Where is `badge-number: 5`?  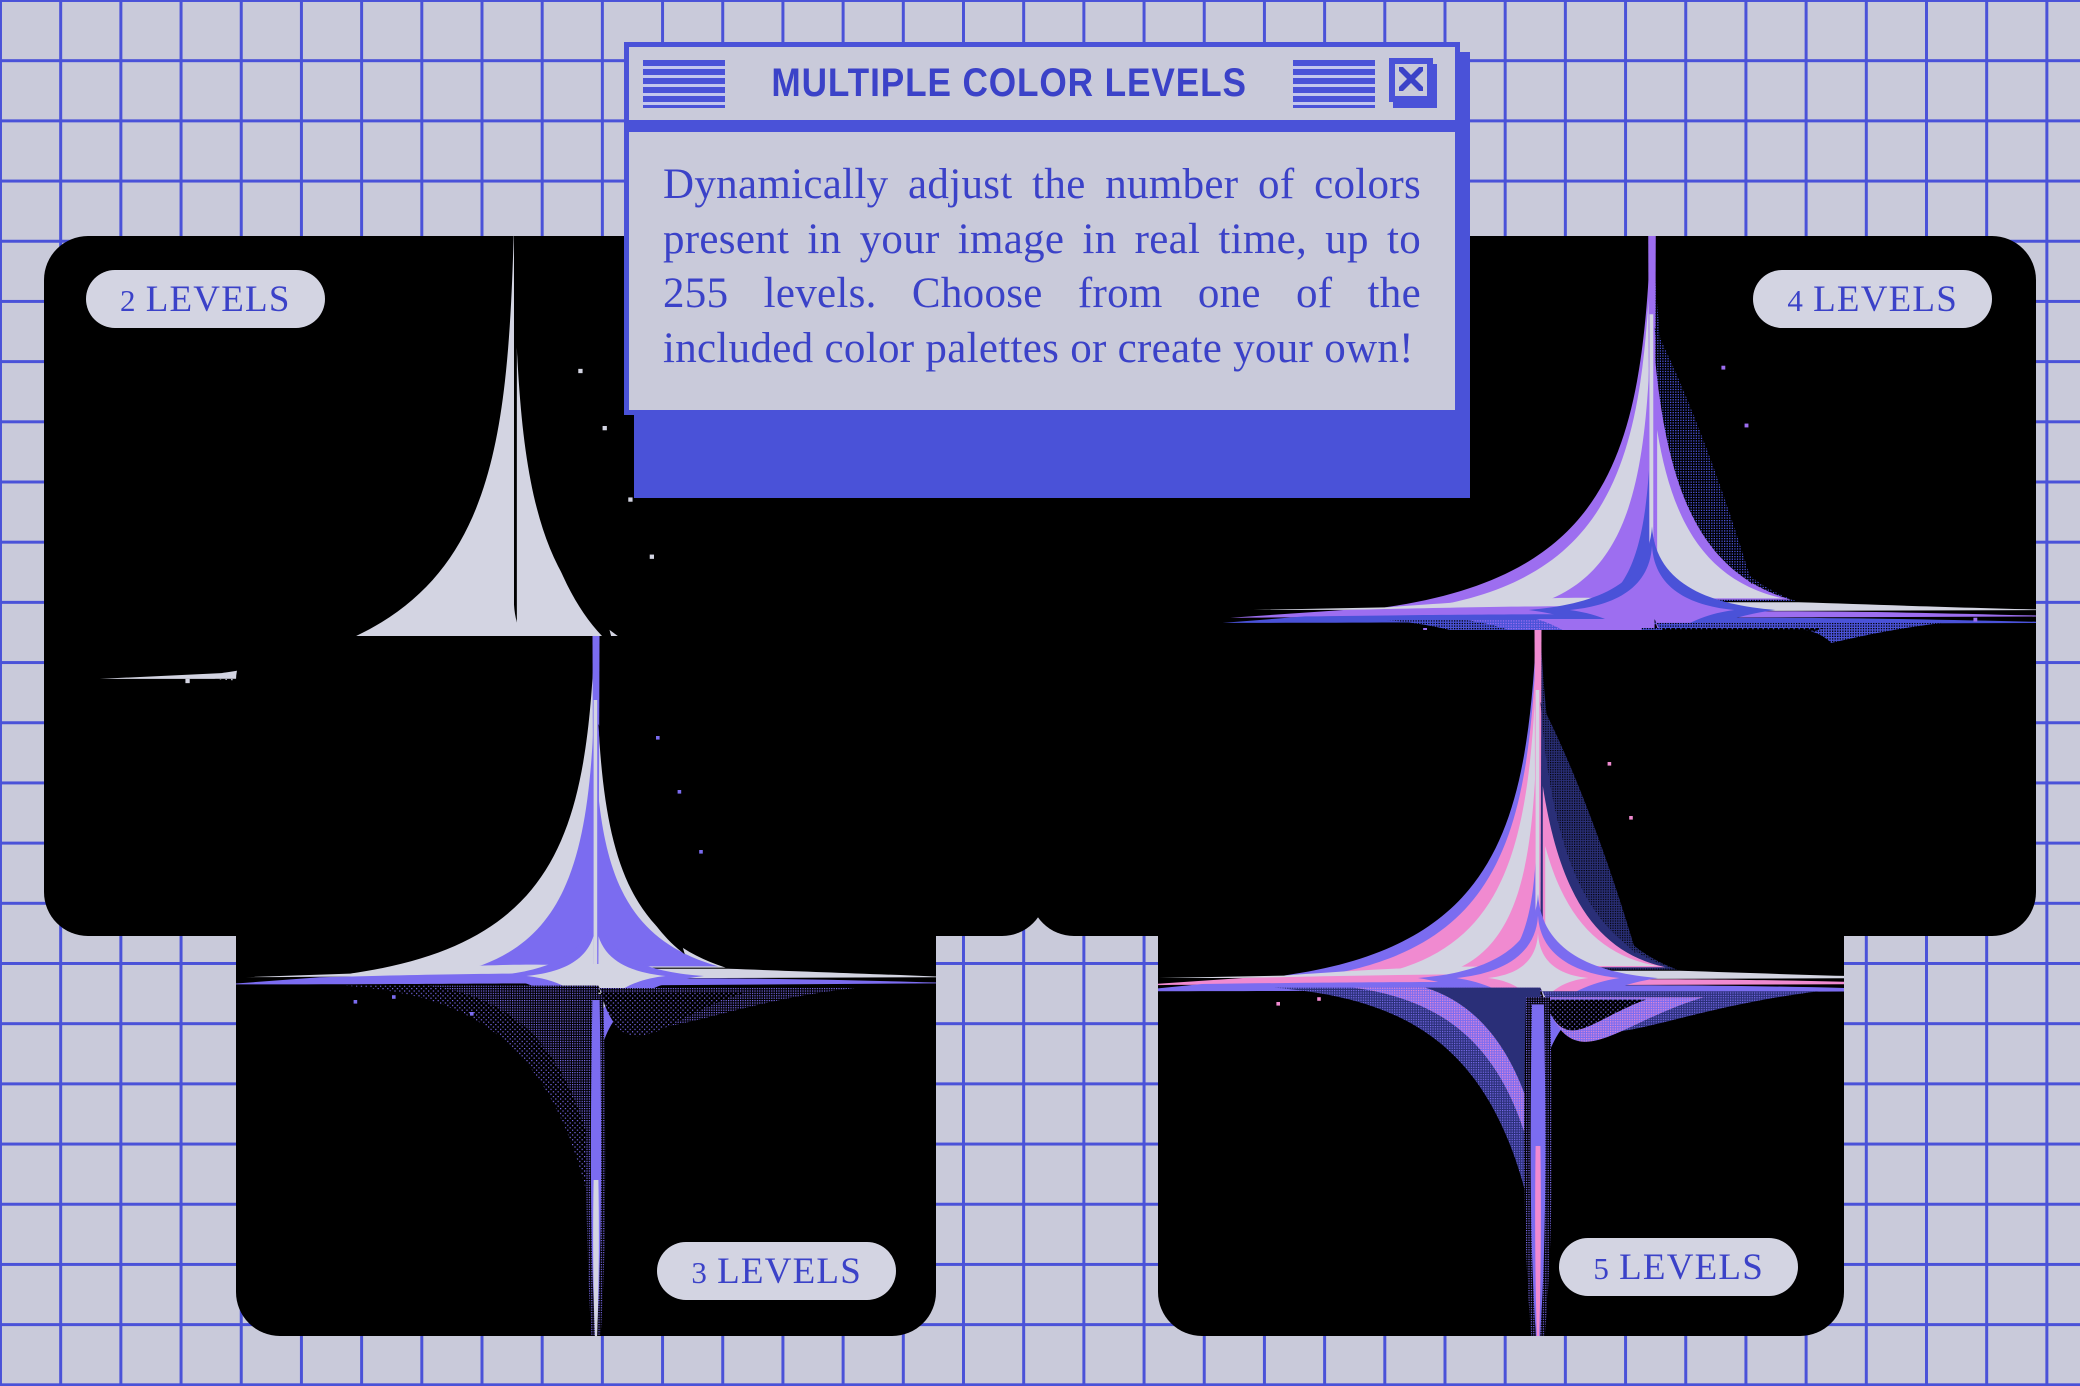
badge-number: 5 is located at coordinates (1602, 1268).